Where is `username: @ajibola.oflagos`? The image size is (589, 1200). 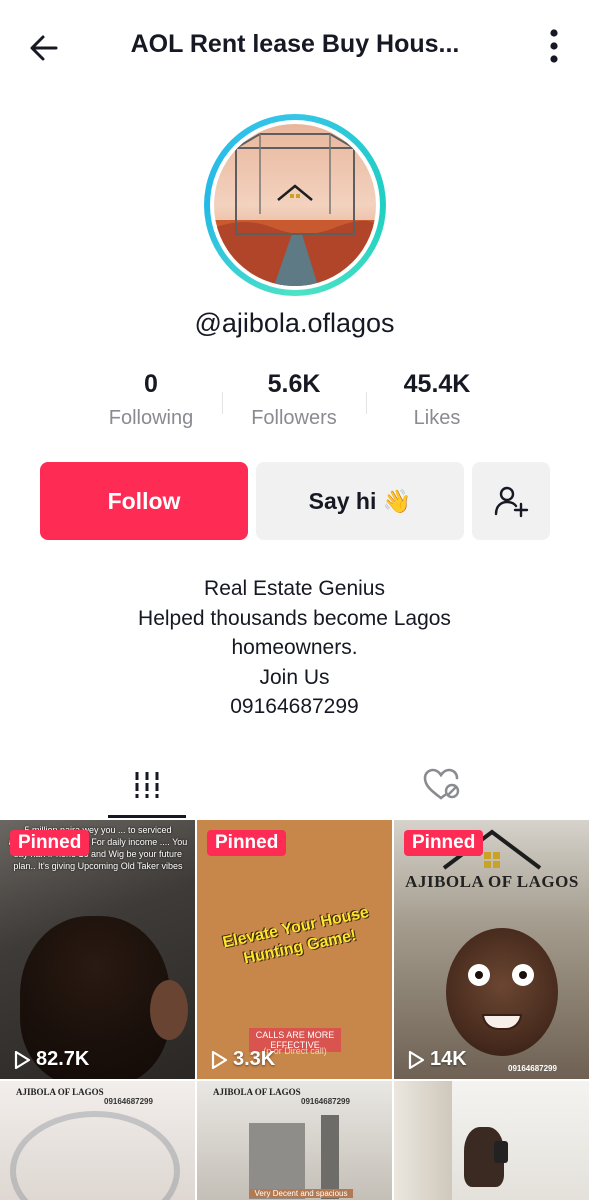 username: @ajibola.oflagos is located at coordinates (294, 323).